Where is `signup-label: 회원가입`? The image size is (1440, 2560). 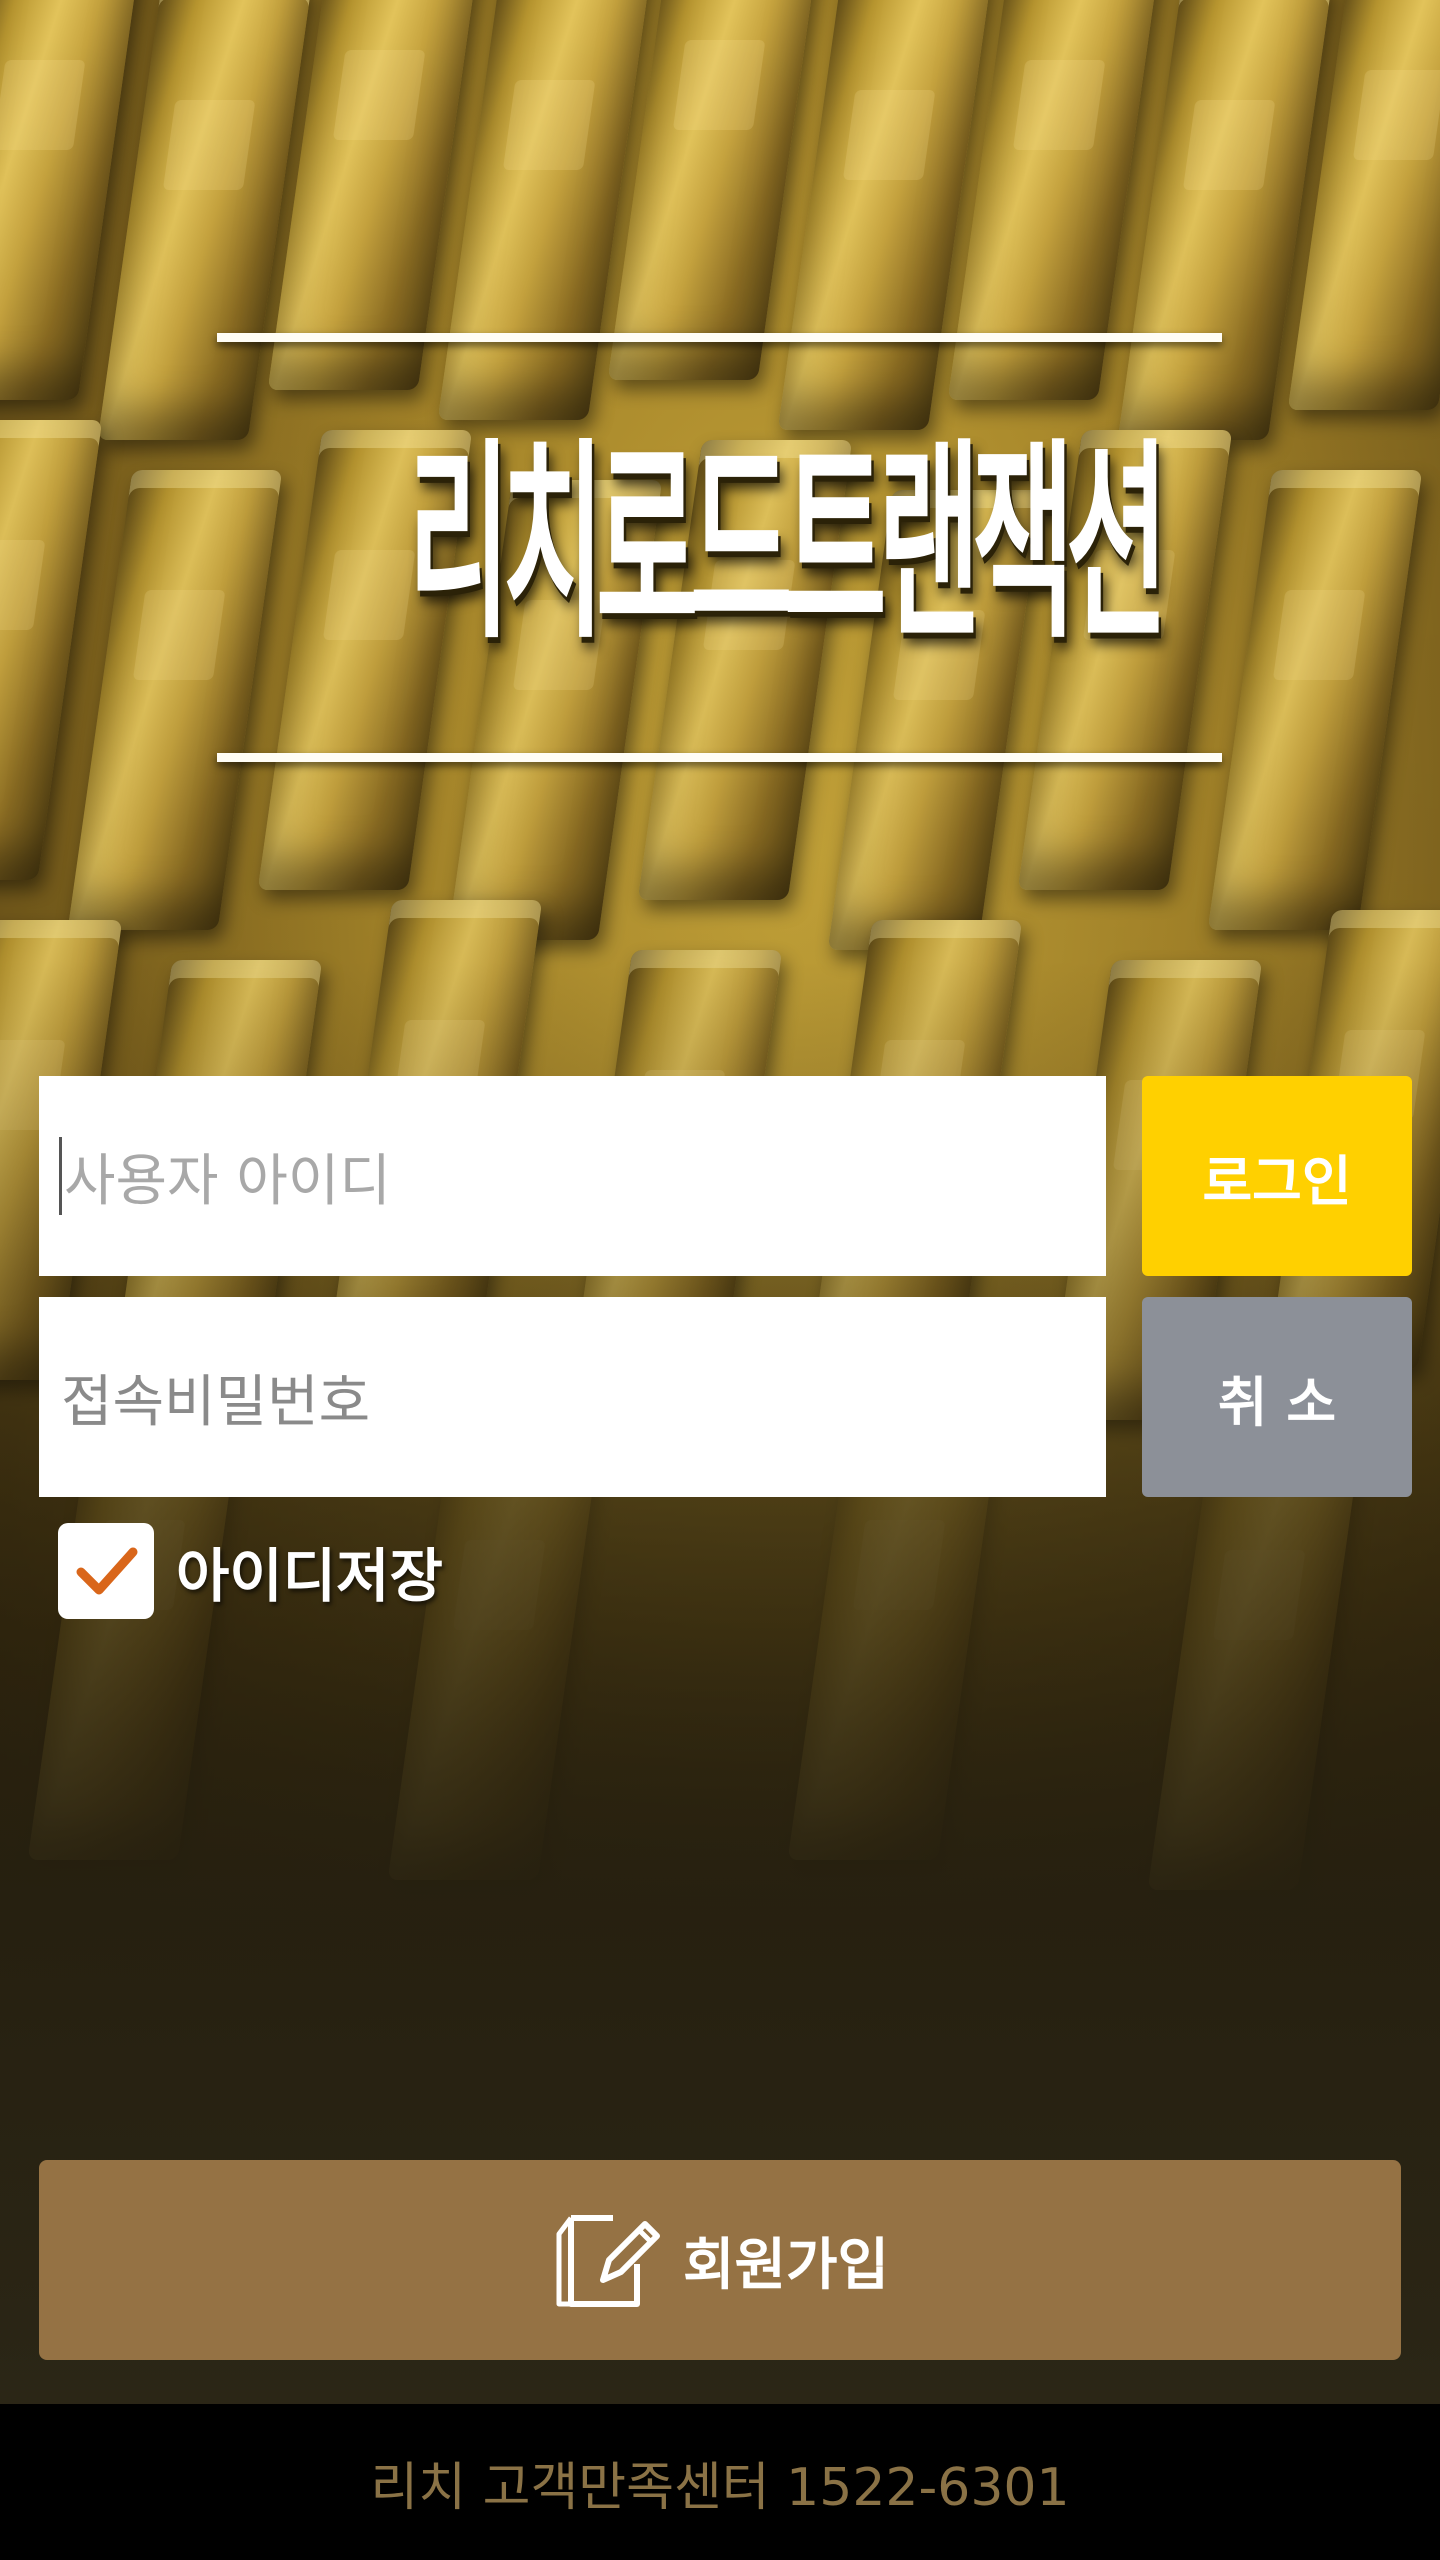
signup-label: 회원가입 is located at coordinates (786, 2265).